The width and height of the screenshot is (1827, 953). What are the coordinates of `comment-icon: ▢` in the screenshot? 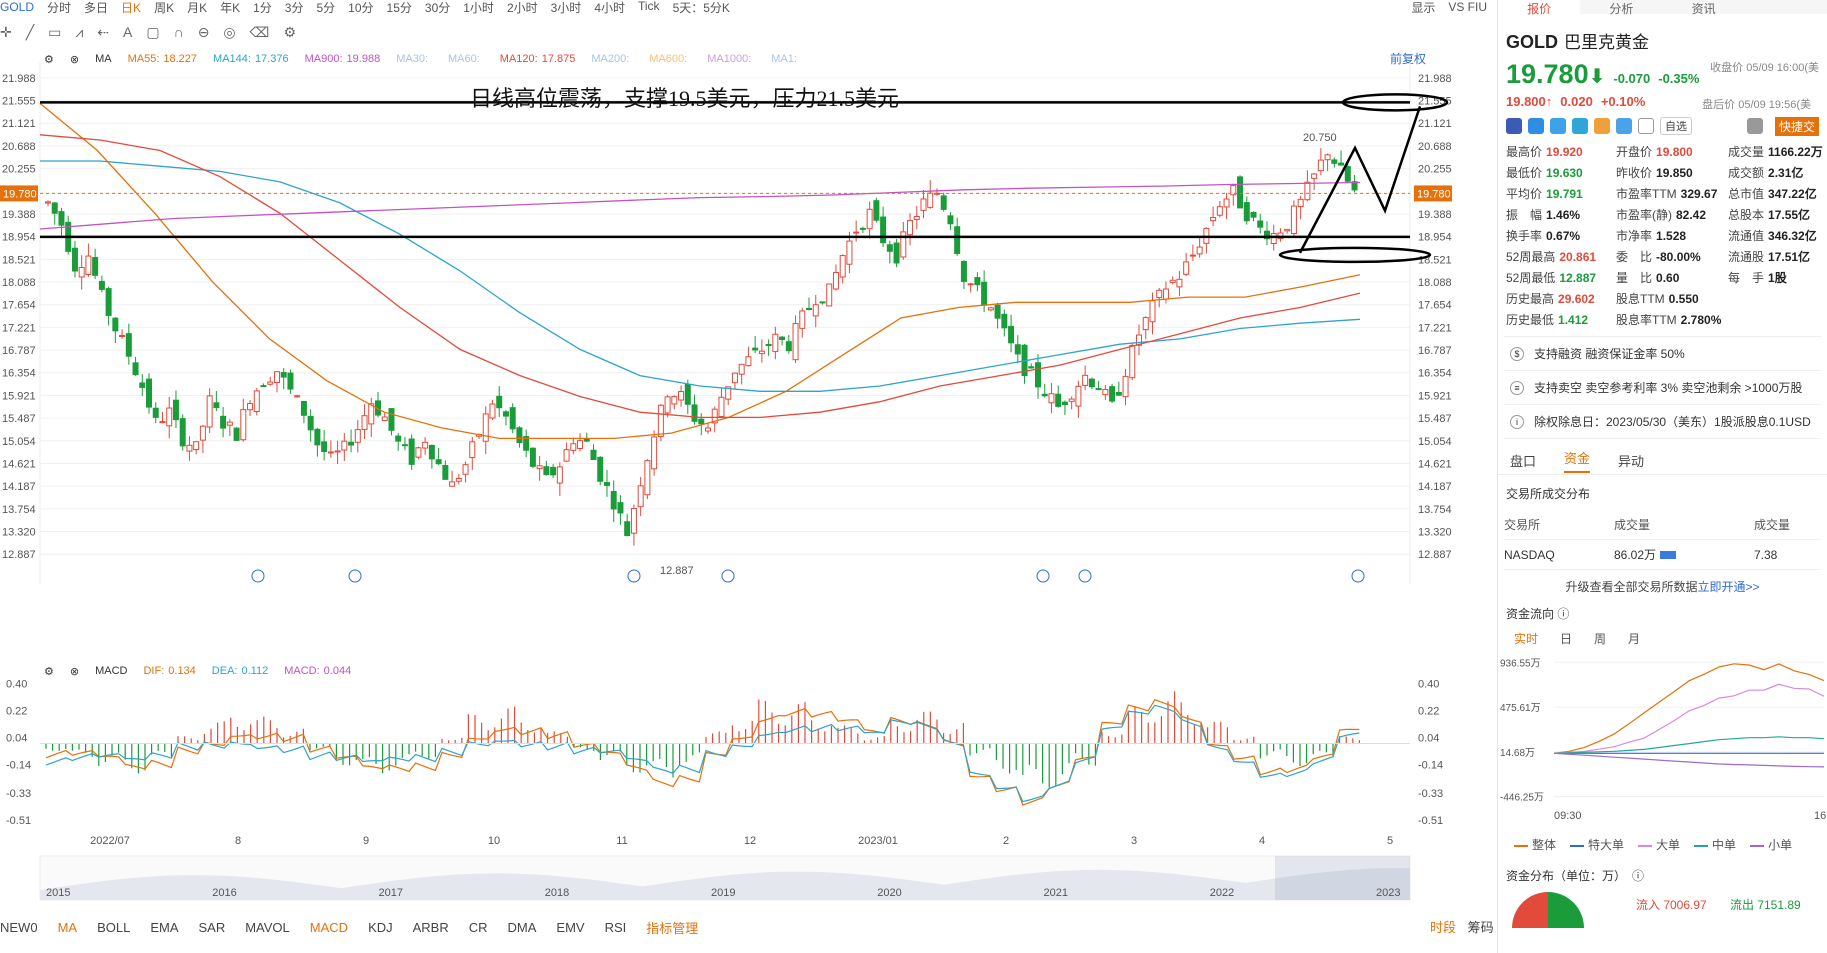 It's located at (152, 32).